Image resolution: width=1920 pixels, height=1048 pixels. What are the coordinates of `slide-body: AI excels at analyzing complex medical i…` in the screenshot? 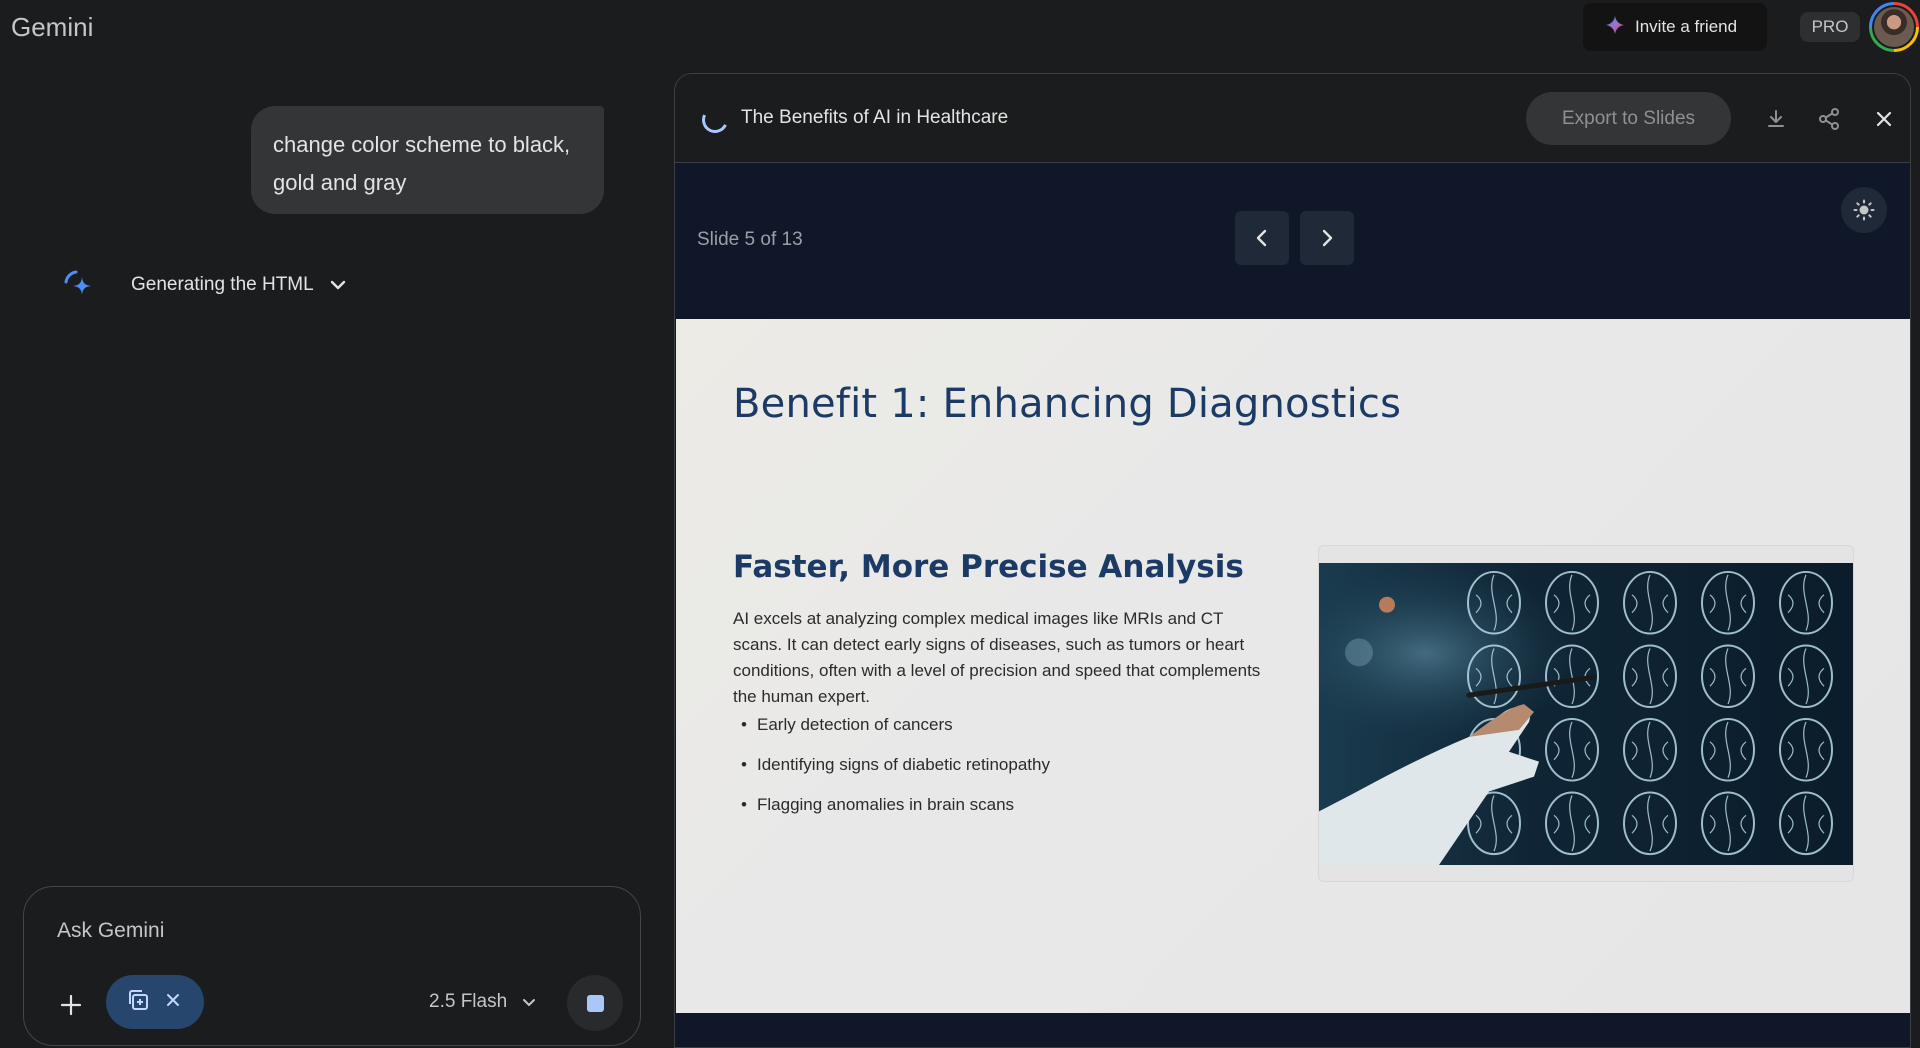 It's located at (1003, 719).